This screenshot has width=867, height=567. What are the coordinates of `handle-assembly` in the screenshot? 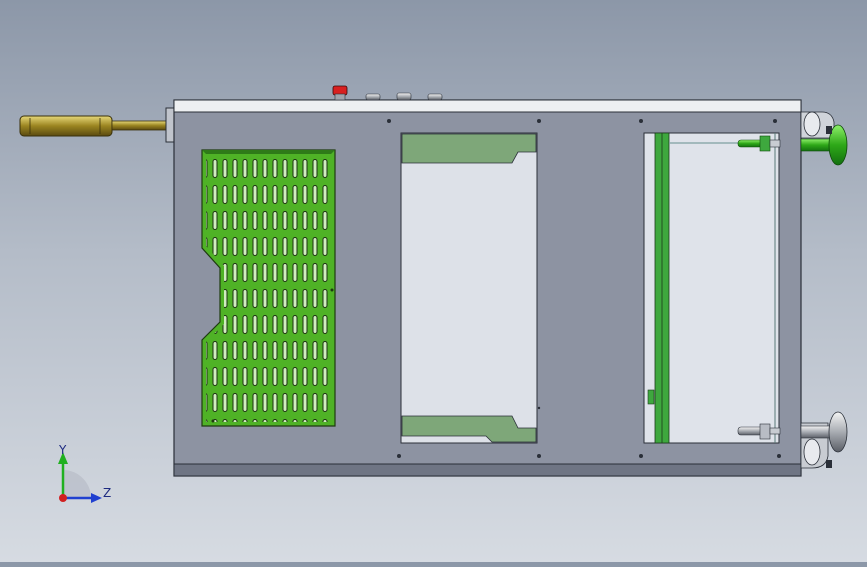 It's located at (97, 125).